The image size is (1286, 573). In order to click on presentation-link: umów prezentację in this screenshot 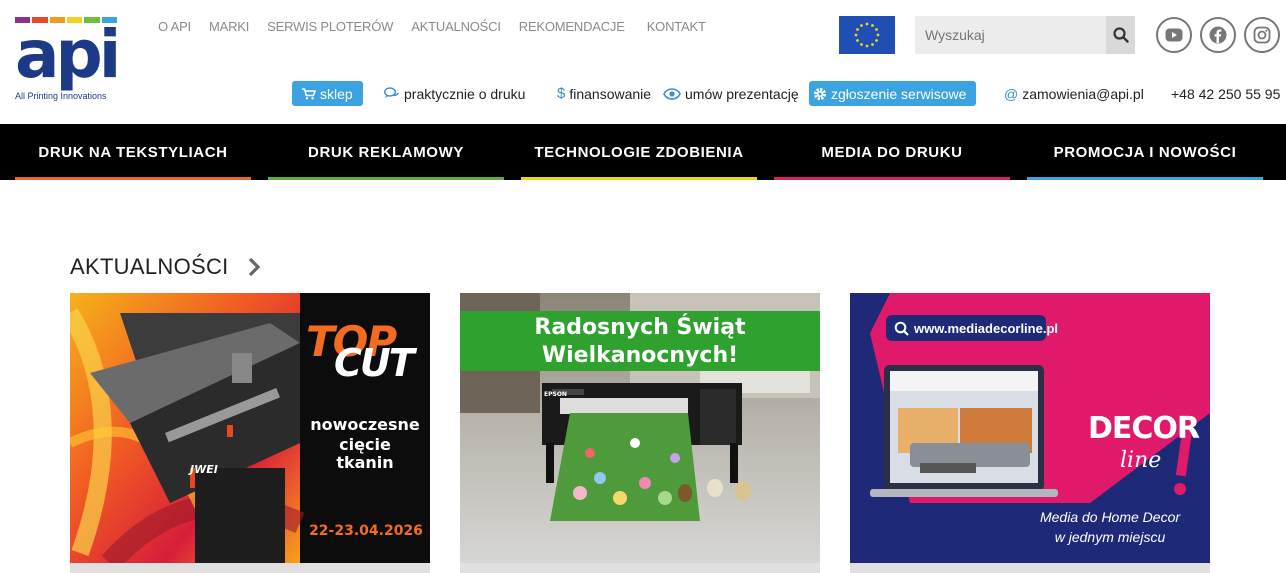, I will do `click(731, 93)`.